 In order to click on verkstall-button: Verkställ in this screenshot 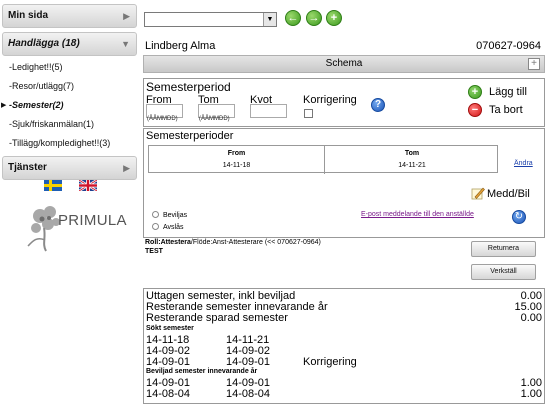, I will do `click(503, 272)`.